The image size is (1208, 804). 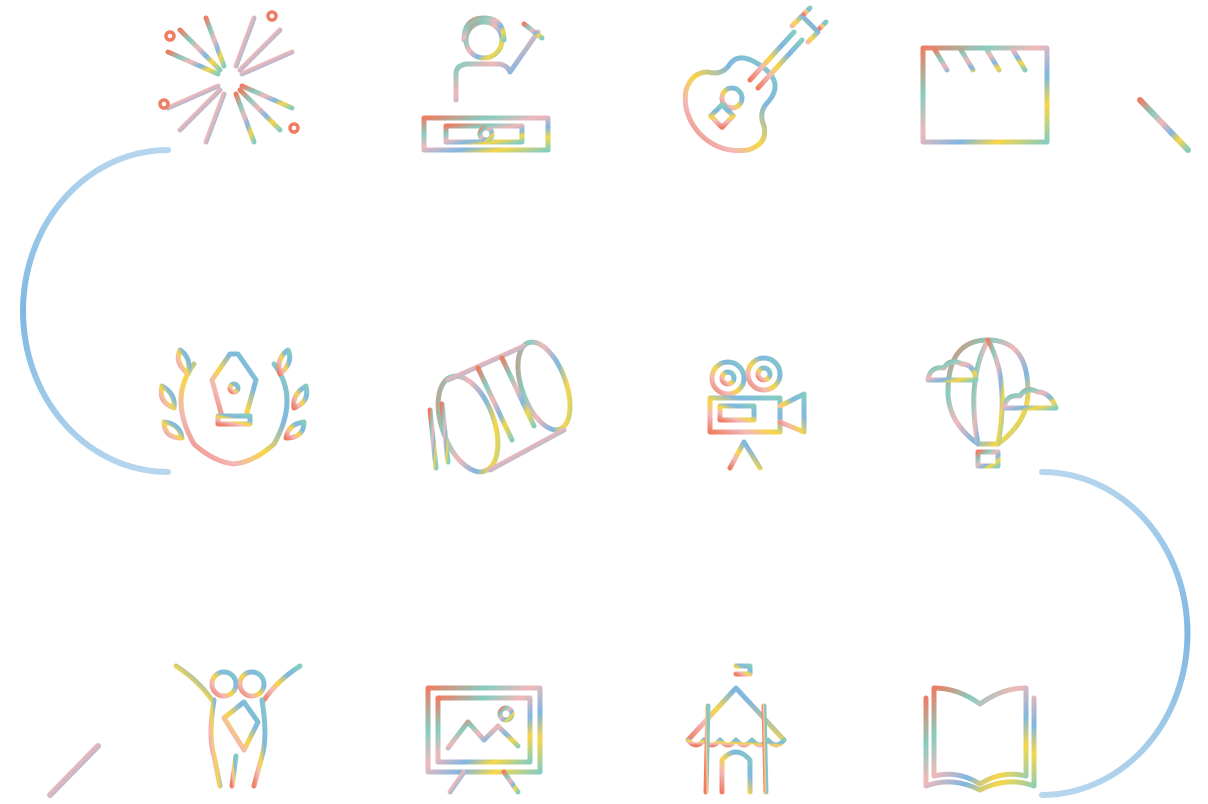 I want to click on fireworks-icon, so click(x=230, y=81).